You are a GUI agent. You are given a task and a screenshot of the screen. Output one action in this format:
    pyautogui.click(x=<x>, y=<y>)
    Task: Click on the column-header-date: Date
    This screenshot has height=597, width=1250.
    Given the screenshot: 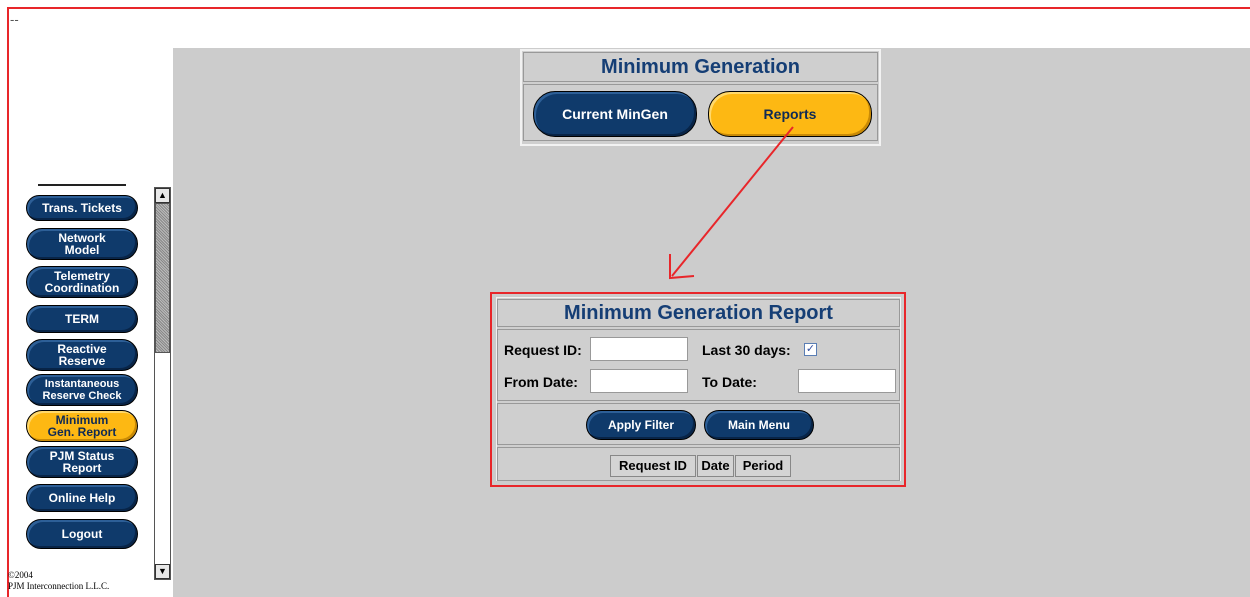 What is the action you would take?
    pyautogui.click(x=715, y=466)
    